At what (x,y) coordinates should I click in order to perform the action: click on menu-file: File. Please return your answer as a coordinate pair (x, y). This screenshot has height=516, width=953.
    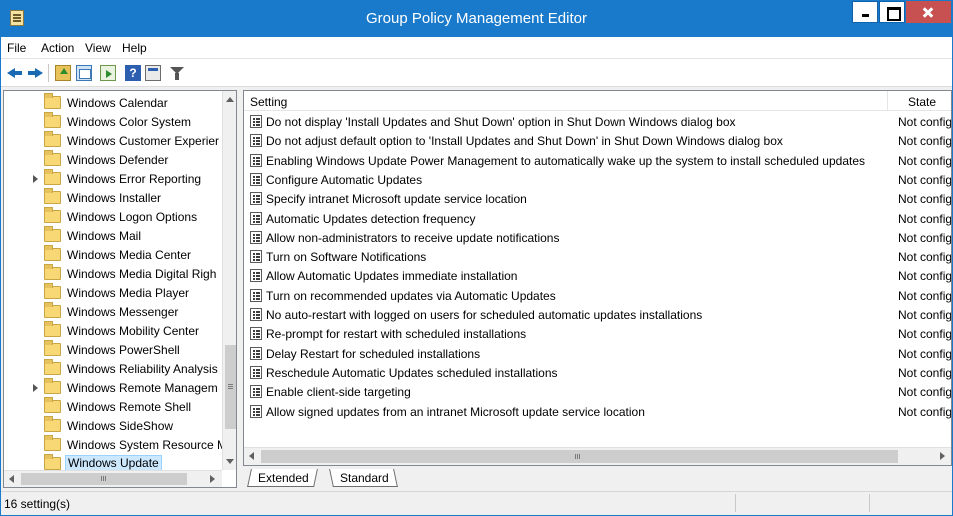
    Looking at the image, I should click on (16, 48).